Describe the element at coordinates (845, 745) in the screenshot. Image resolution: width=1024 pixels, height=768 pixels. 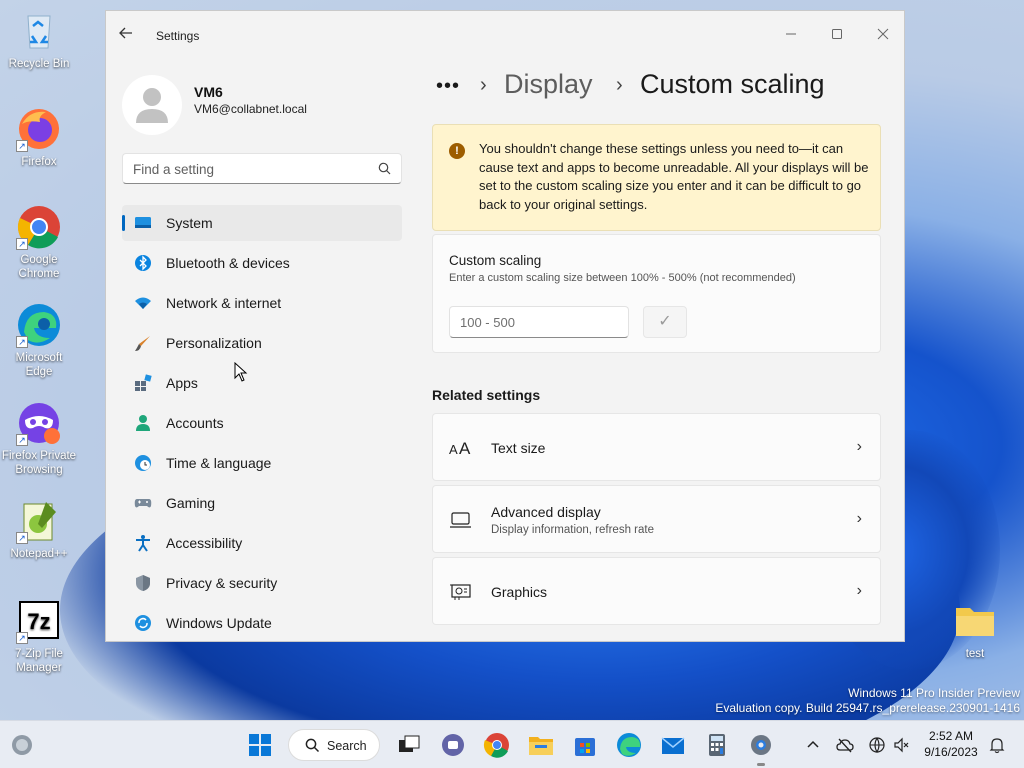
I see `onedrive-tray` at that location.